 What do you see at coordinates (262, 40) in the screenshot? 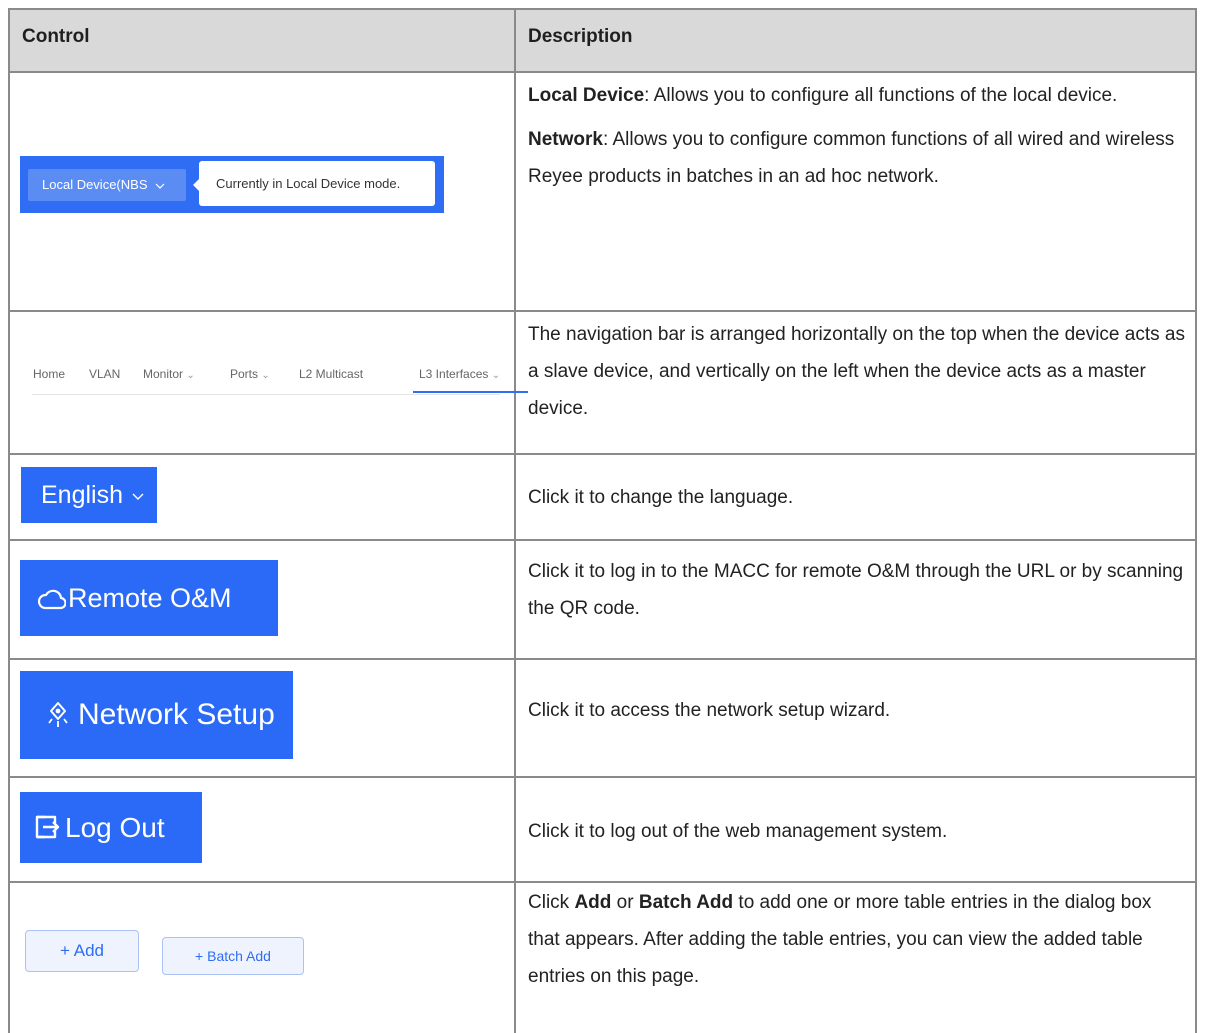
I see `header-cell-control: Control` at bounding box center [262, 40].